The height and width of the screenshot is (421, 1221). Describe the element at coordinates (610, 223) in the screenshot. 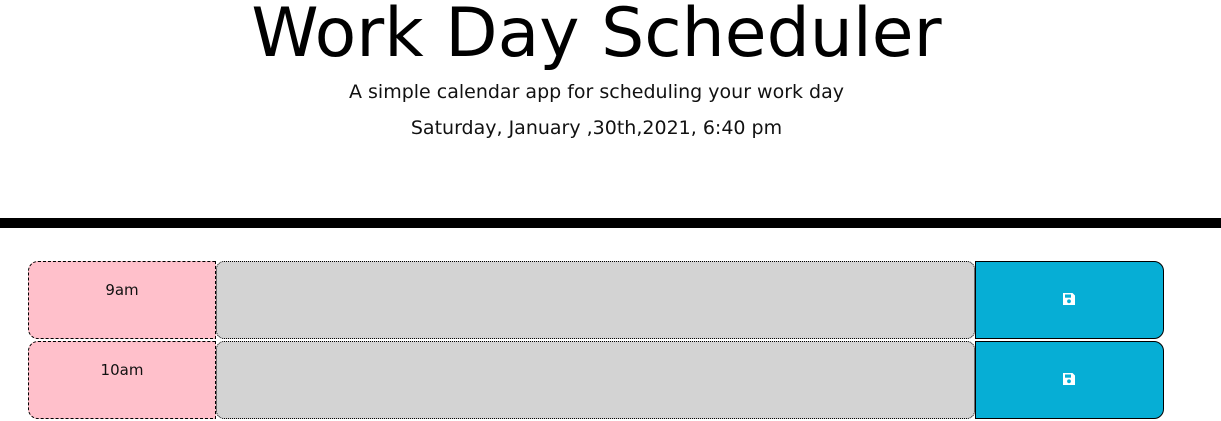

I see `header-divider` at that location.